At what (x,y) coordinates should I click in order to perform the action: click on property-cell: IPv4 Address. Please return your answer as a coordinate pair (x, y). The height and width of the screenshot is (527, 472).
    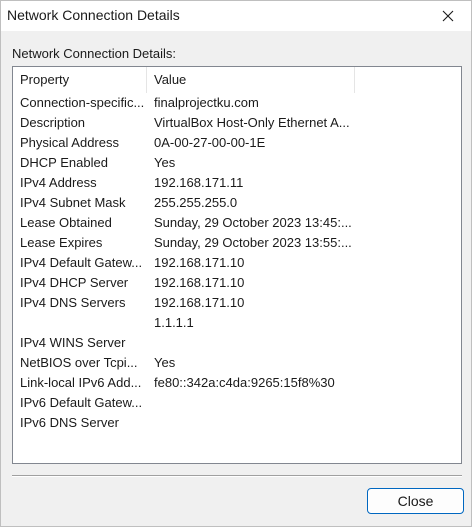
    Looking at the image, I should click on (58, 182).